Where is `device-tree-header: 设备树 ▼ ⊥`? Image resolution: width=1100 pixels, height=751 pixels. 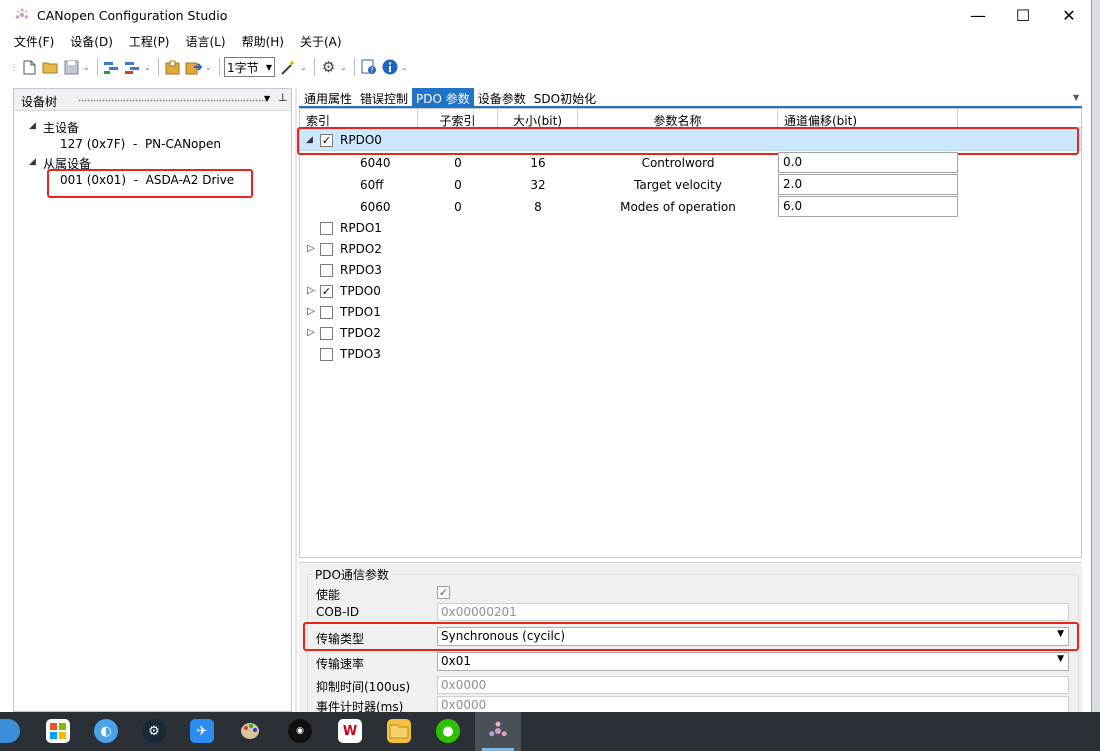
device-tree-header: 设备树 ▼ ⊥ is located at coordinates (152, 100).